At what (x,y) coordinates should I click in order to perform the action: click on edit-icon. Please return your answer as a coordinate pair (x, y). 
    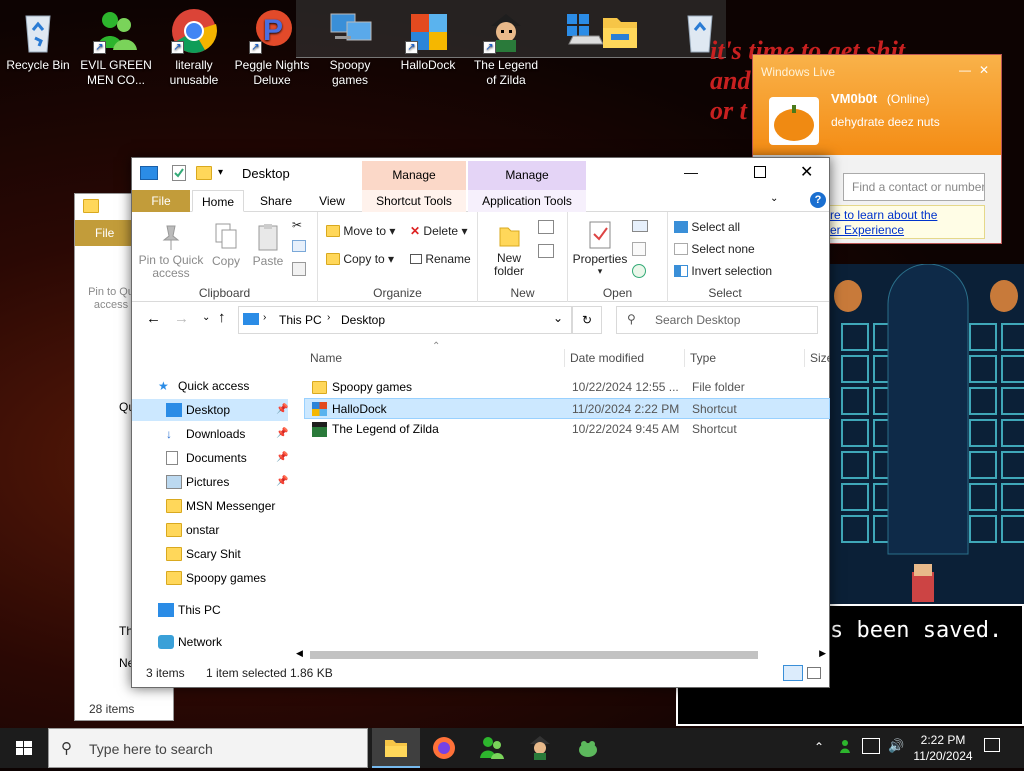
    Looking at the image, I should click on (639, 249).